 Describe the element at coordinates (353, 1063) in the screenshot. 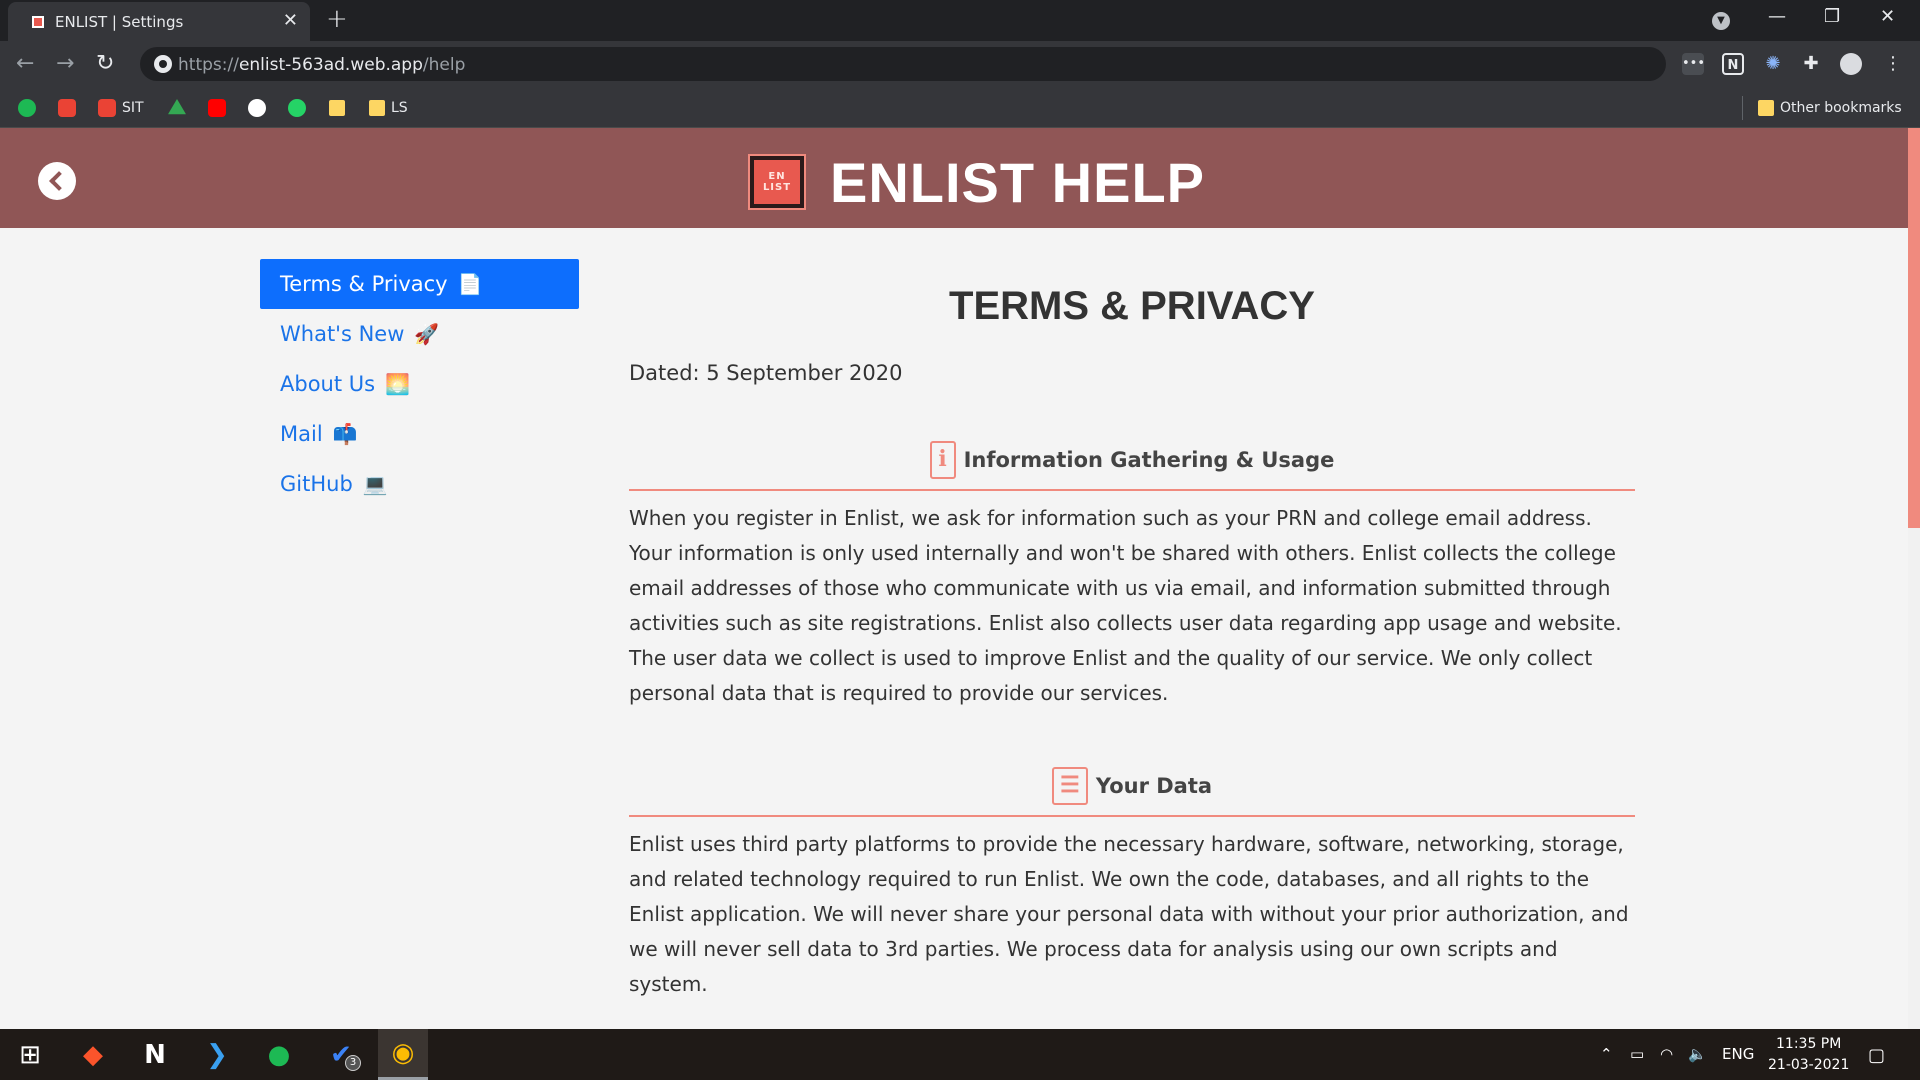

I see `notification-badge: 3` at that location.